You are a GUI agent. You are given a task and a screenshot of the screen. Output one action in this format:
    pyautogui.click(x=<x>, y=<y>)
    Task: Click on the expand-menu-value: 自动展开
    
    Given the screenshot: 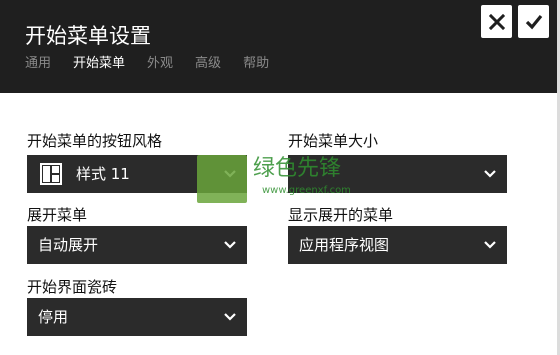 What is the action you would take?
    pyautogui.click(x=68, y=245)
    